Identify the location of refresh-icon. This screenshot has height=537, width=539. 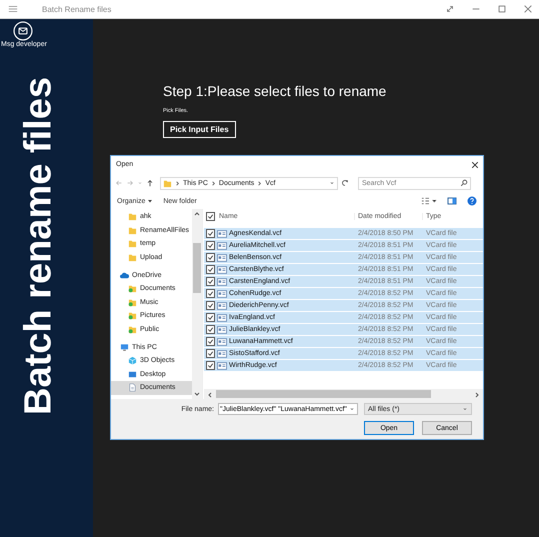
(345, 183).